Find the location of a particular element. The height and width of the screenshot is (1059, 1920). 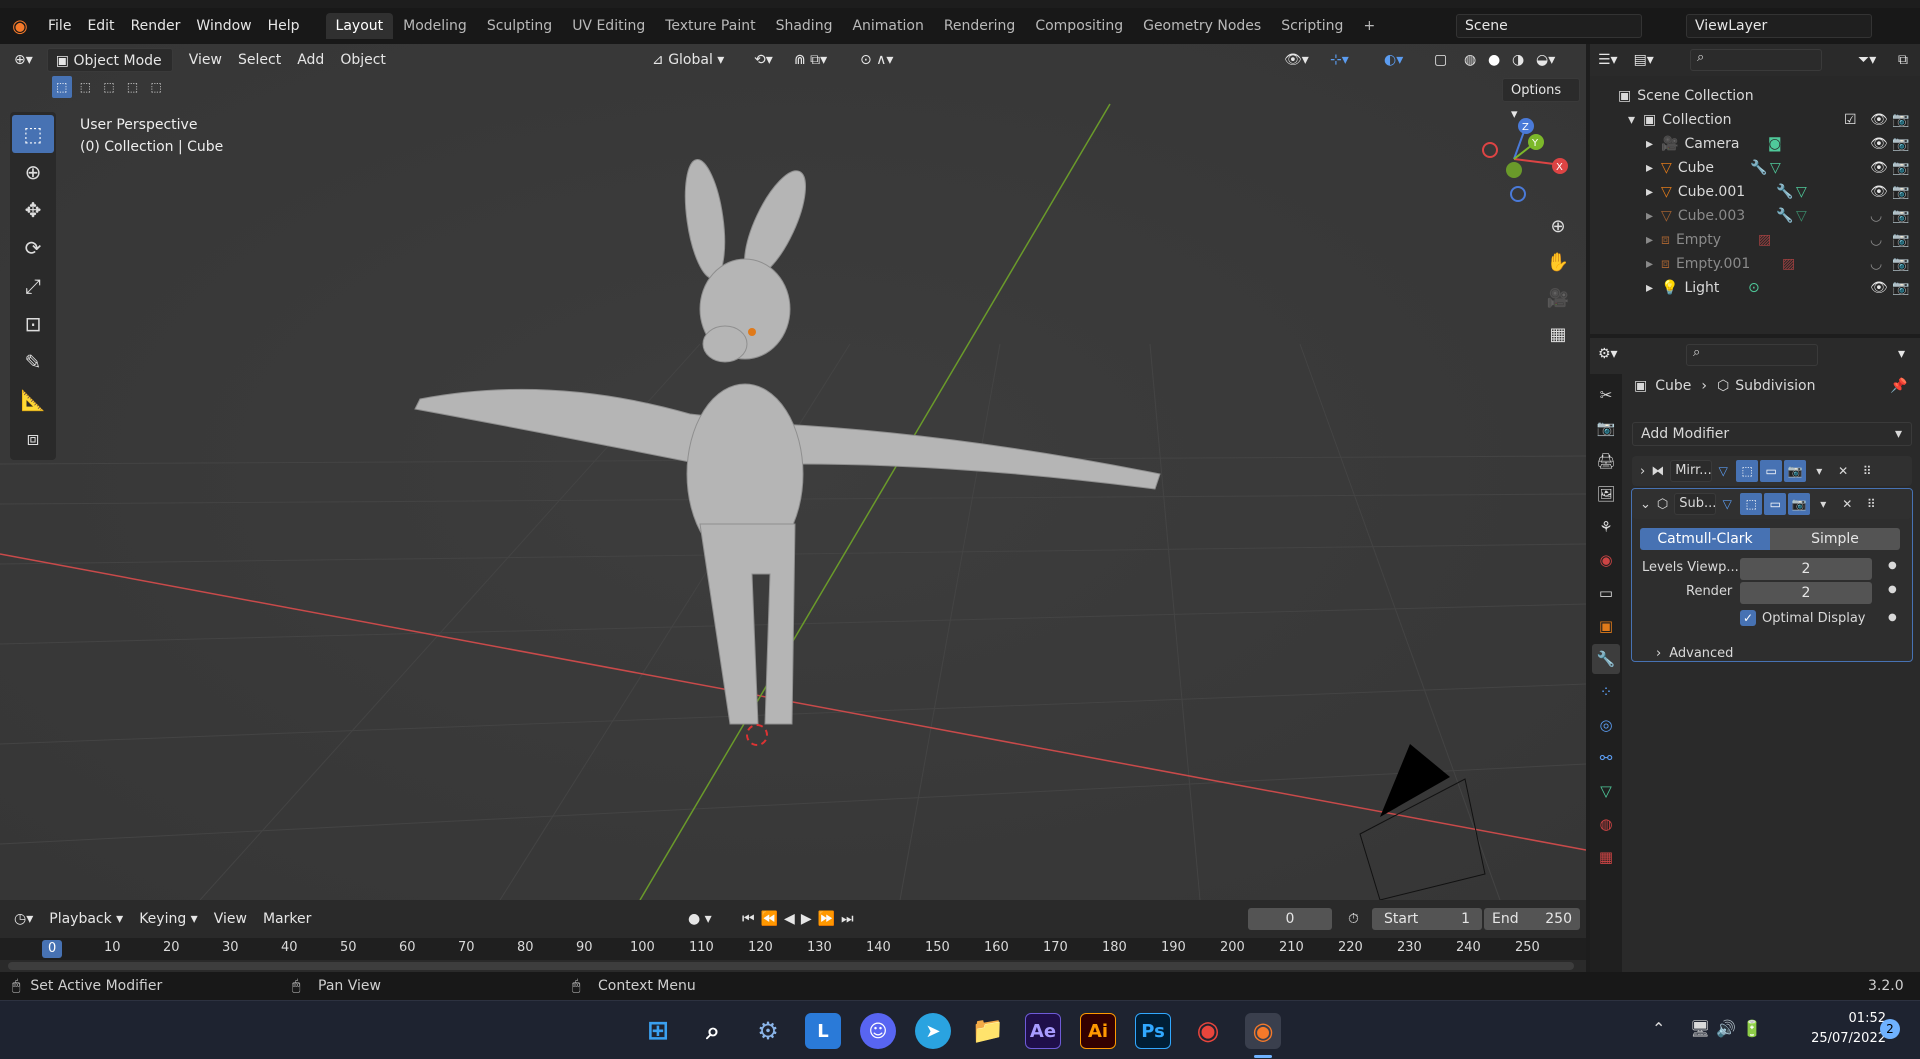

photoshop-icon: Ps is located at coordinates (1153, 1031).